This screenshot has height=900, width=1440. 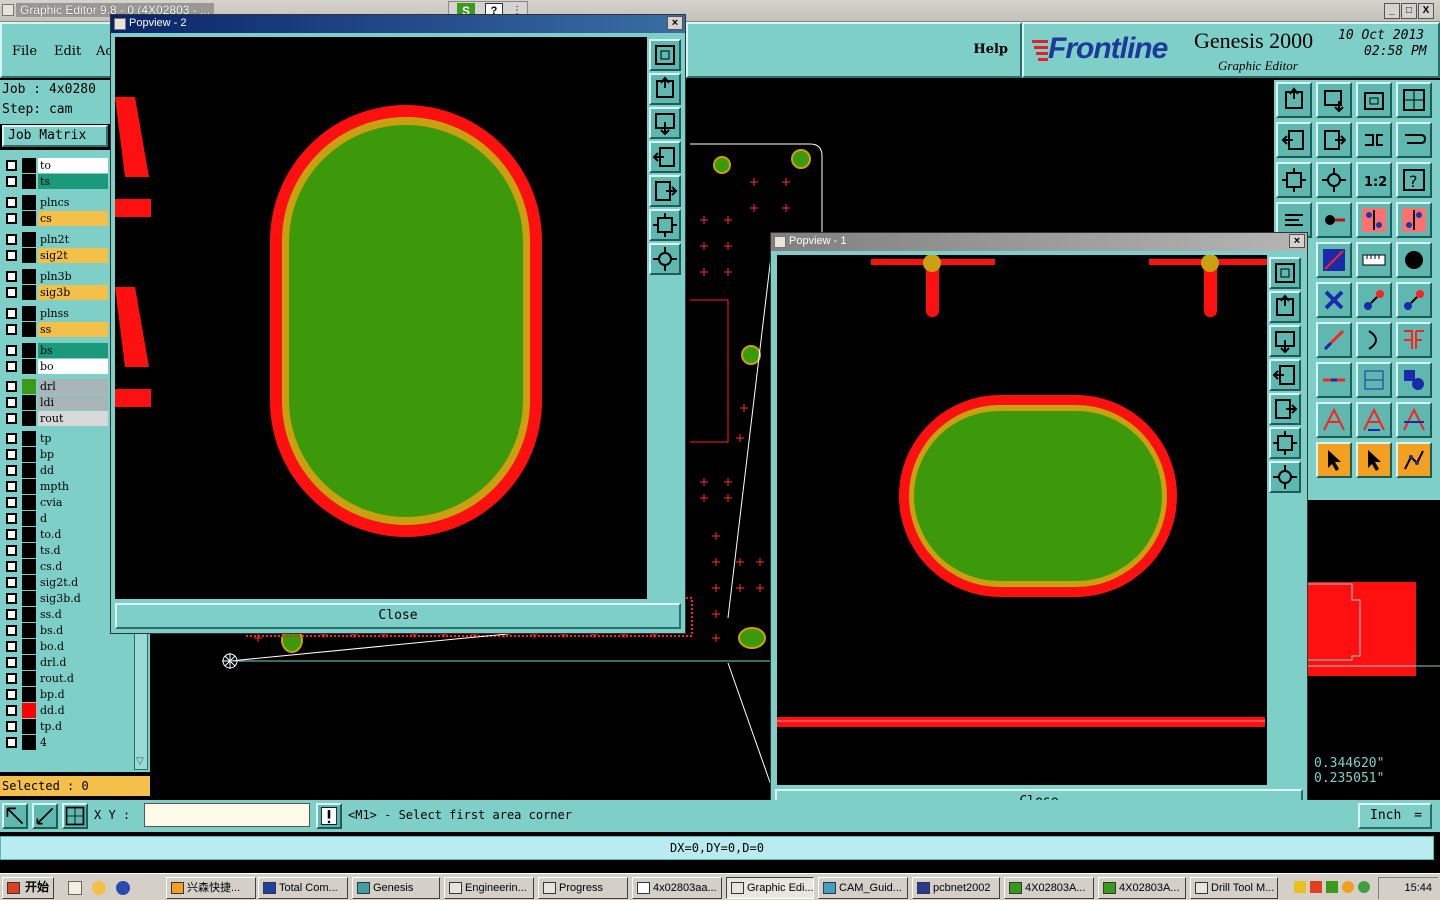 What do you see at coordinates (1334, 180) in the screenshot?
I see `tool-center-icon` at bounding box center [1334, 180].